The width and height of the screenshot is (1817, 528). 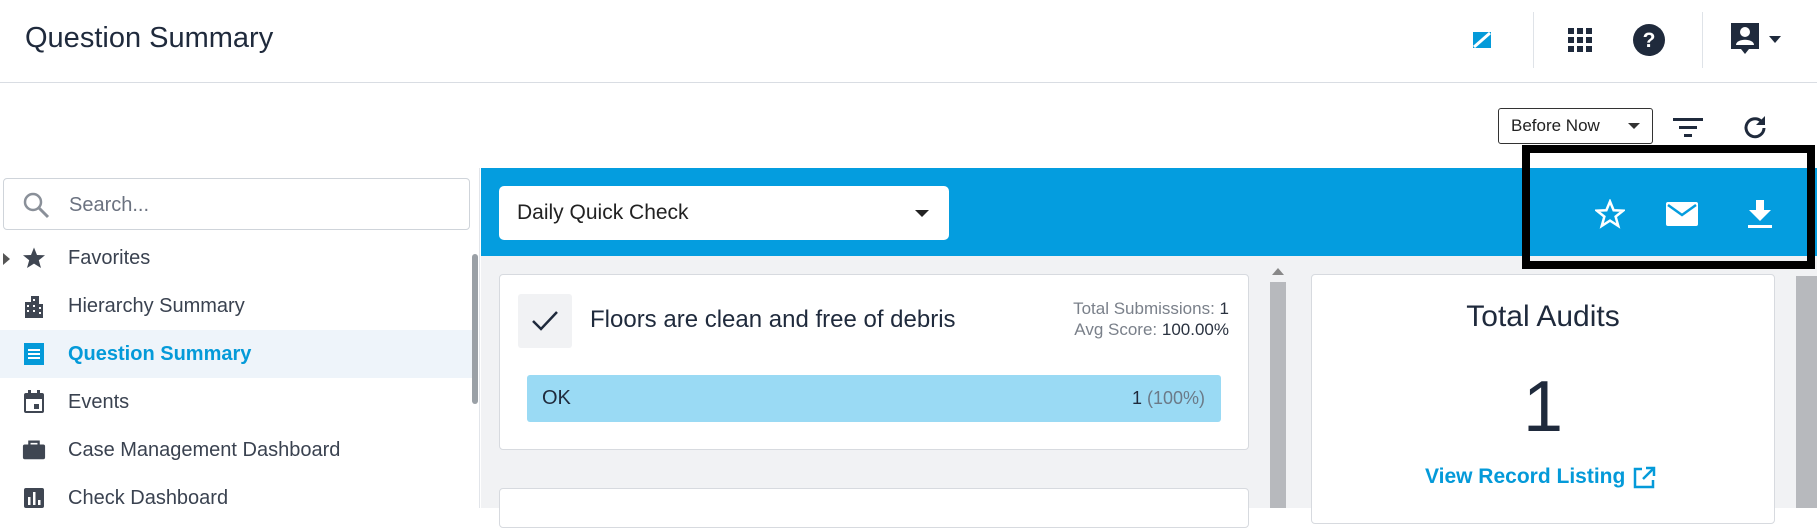 What do you see at coordinates (1278, 271) in the screenshot?
I see `scroll-up-arrow-icon` at bounding box center [1278, 271].